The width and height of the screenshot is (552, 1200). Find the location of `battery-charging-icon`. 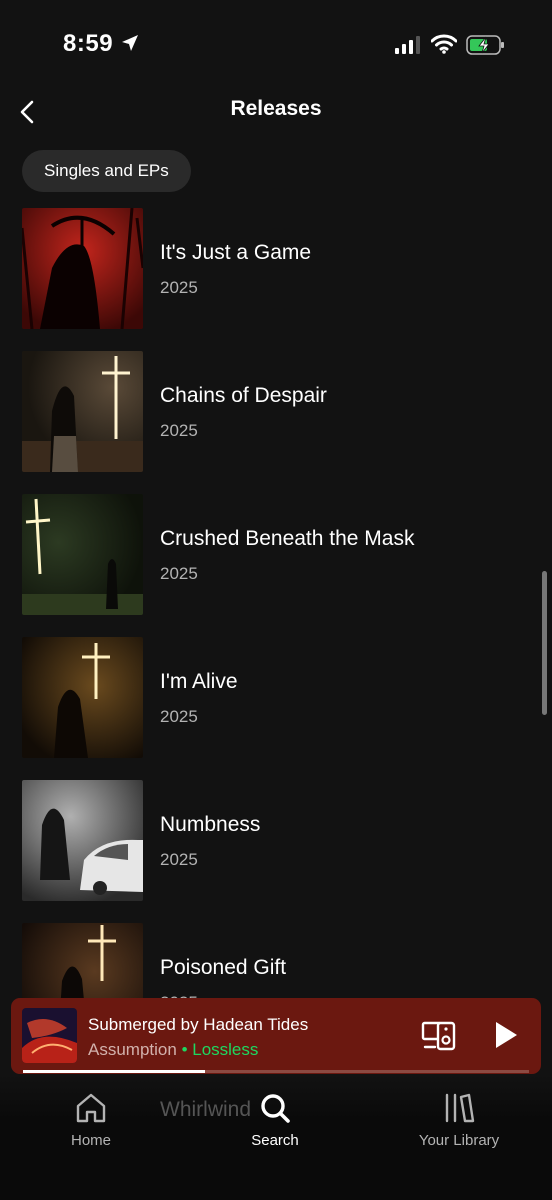

battery-charging-icon is located at coordinates (485, 45).